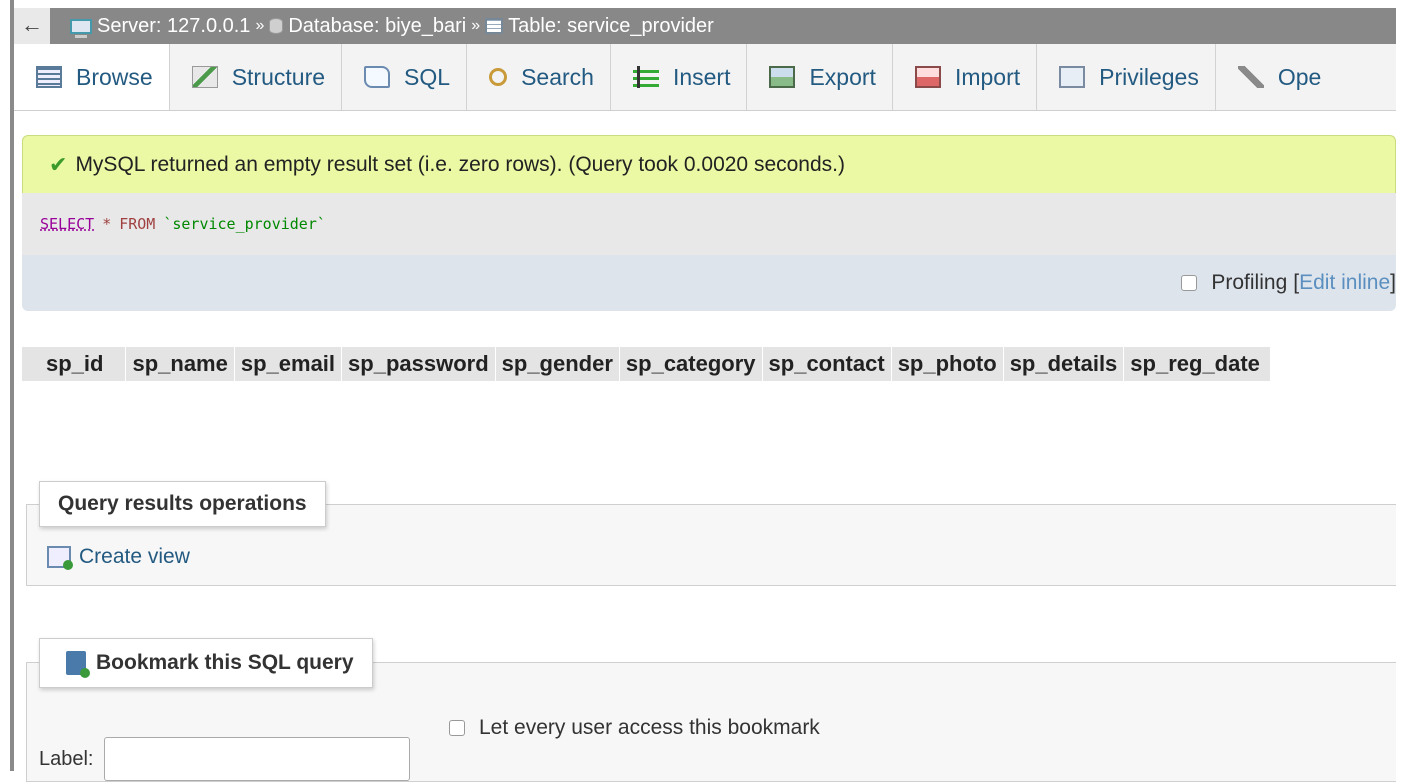 The width and height of the screenshot is (1409, 782). Describe the element at coordinates (927, 77) in the screenshot. I see `import-icon` at that location.